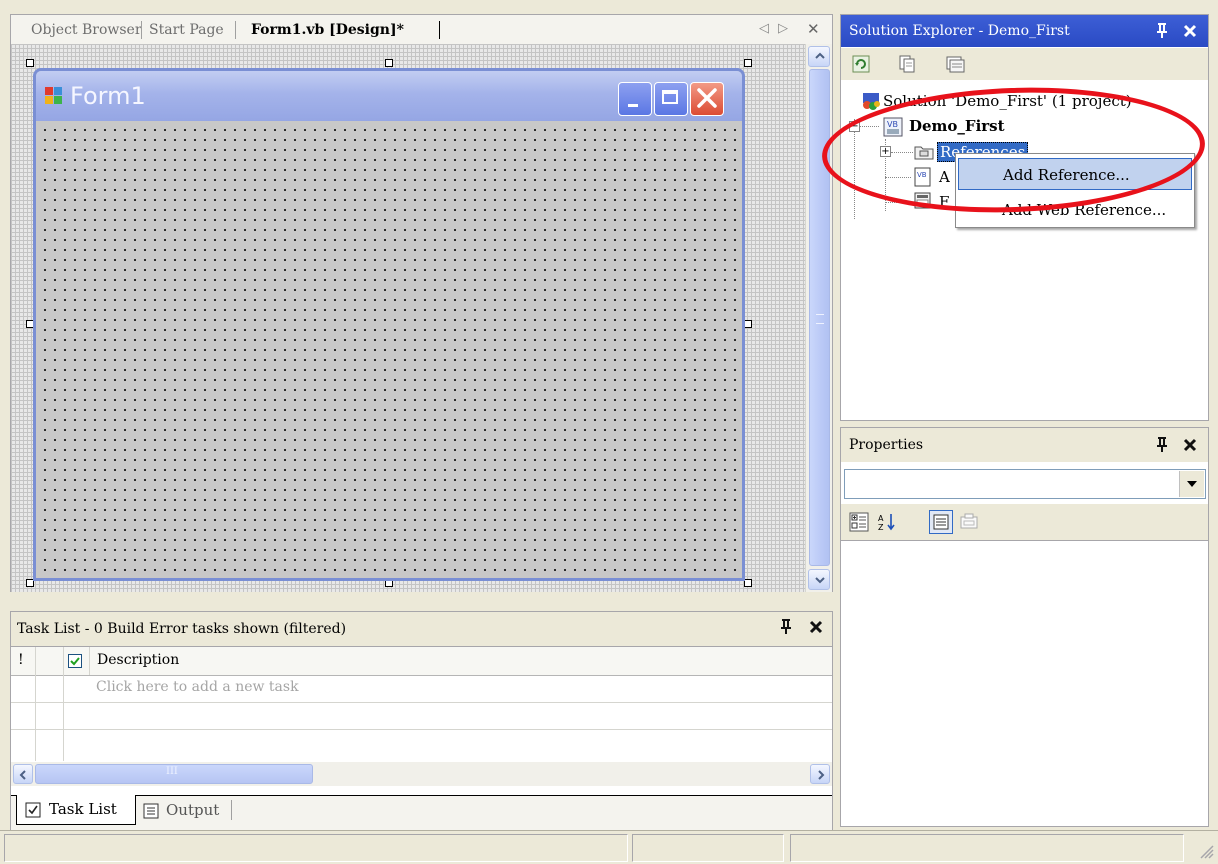 This screenshot has height=864, width=1218. Describe the element at coordinates (1191, 484) in the screenshot. I see `dropdown-button` at that location.